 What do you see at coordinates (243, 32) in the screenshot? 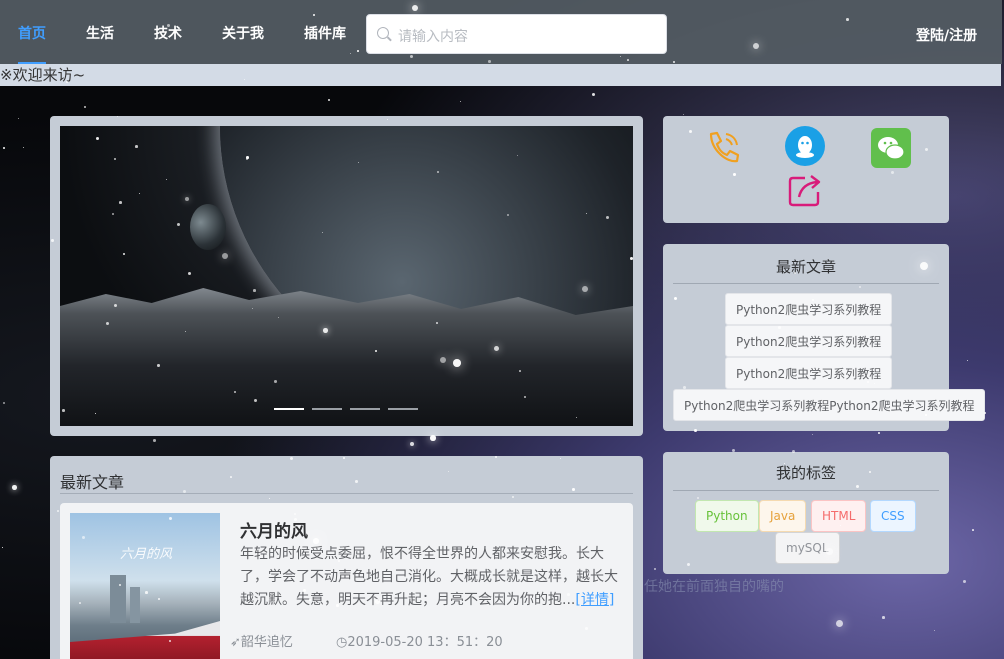
I see `nav-item-about: 关于我` at bounding box center [243, 32].